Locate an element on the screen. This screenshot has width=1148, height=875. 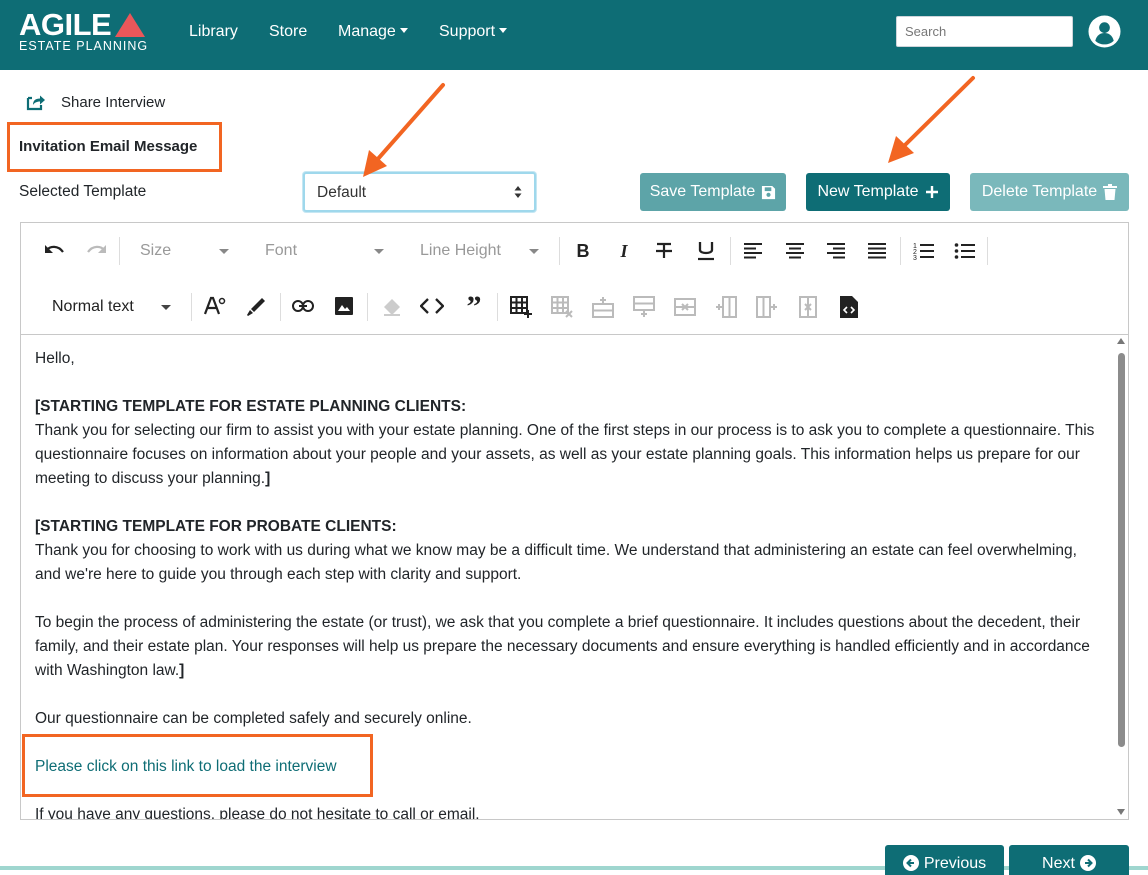
section-title: Invitation Email Message is located at coordinates (108, 146).